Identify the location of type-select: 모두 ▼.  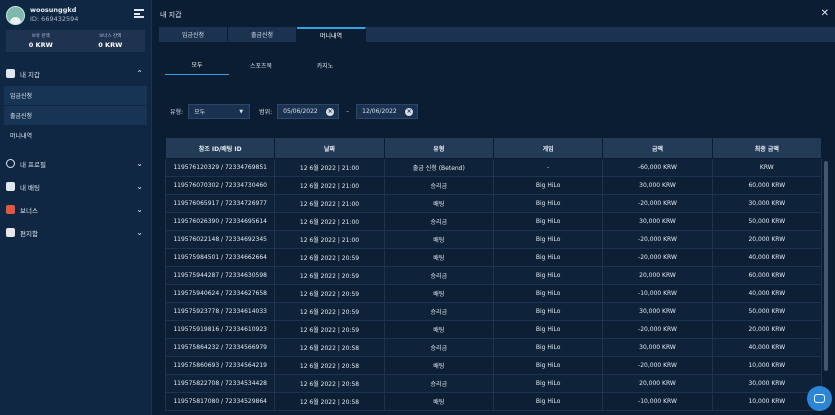
(219, 111).